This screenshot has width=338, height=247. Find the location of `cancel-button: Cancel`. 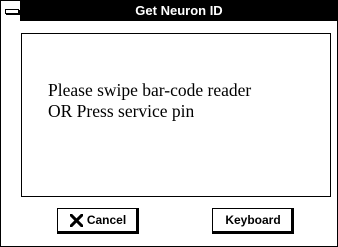

cancel-button: Cancel is located at coordinates (98, 221).